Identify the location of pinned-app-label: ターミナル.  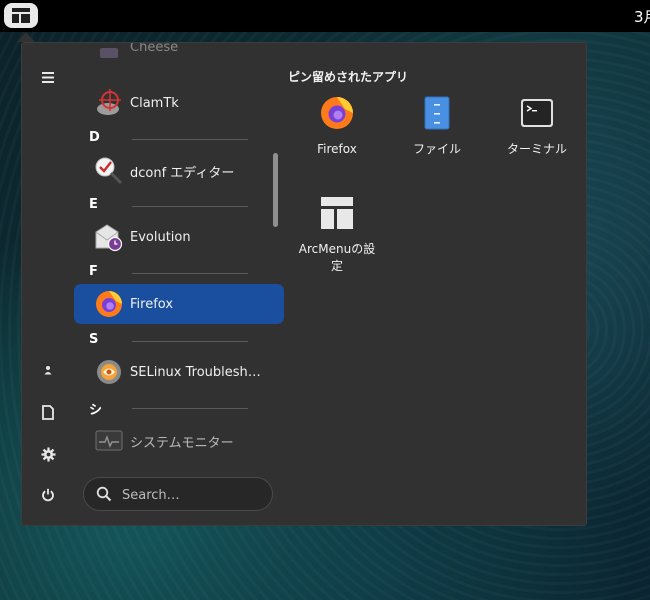
(536, 149).